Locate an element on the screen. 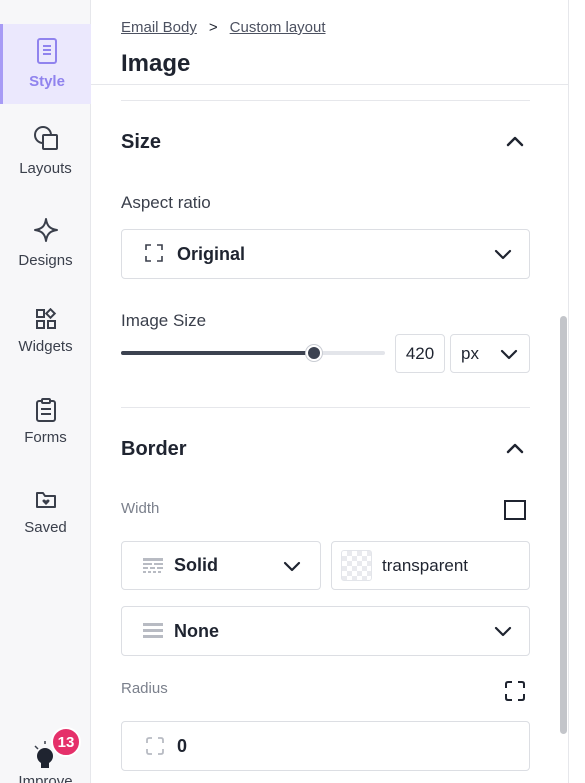 This screenshot has width=585, height=783. border-style-value: Solid is located at coordinates (196, 565).